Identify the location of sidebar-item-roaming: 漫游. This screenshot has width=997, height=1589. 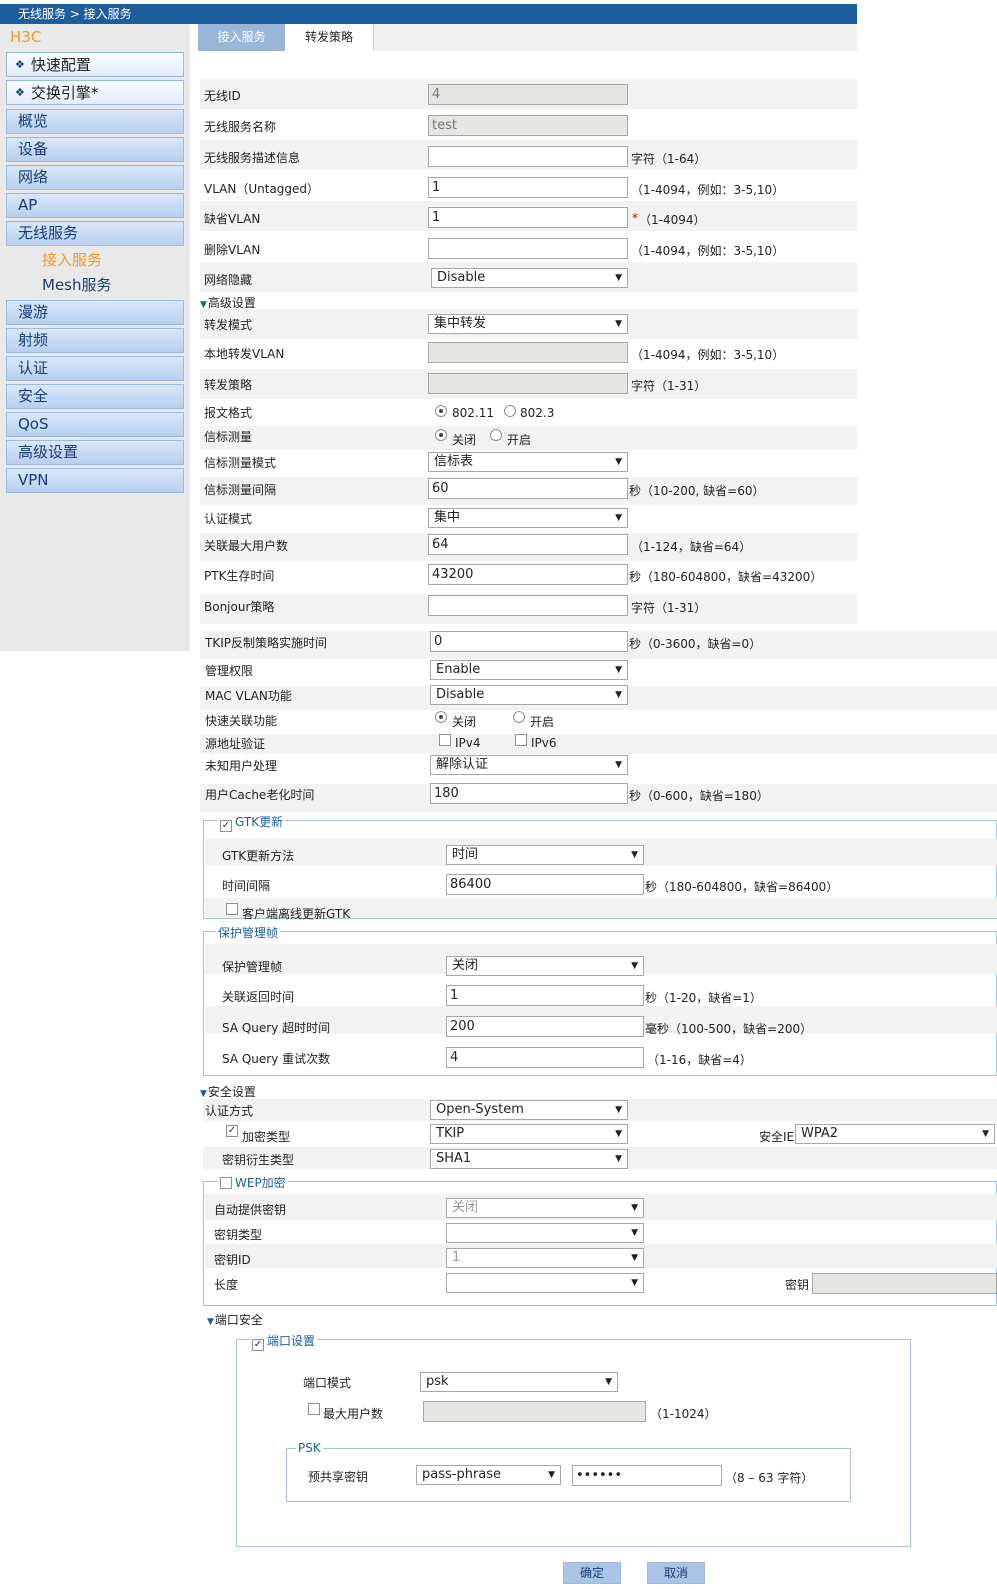
(95, 312).